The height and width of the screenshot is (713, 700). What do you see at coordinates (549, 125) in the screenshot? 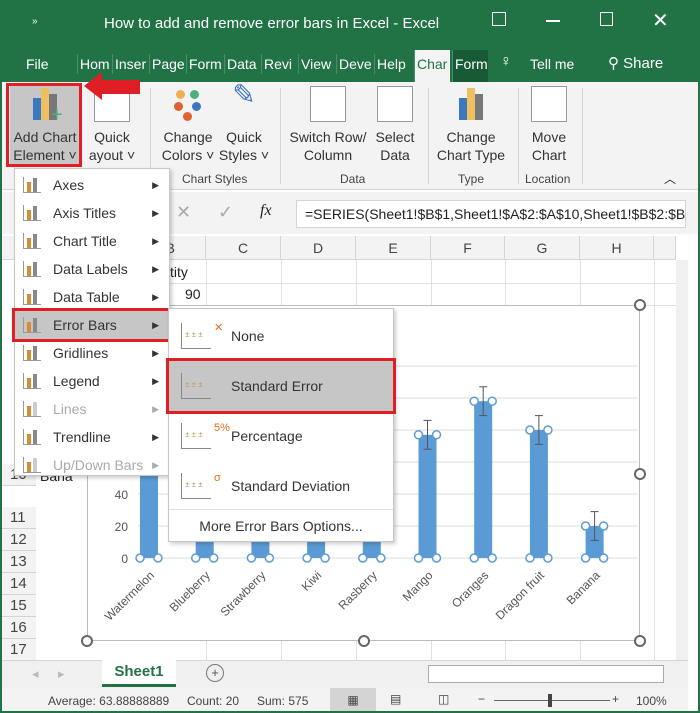
I see `move-chart-button: Move Chart` at bounding box center [549, 125].